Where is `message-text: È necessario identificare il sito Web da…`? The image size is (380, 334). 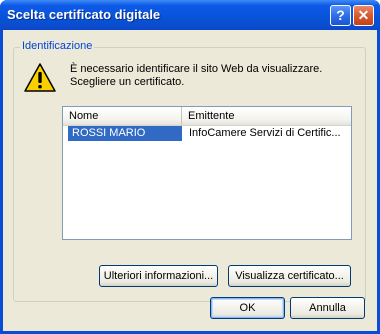 message-text: È necessario identificare il sito Web da… is located at coordinates (196, 76).